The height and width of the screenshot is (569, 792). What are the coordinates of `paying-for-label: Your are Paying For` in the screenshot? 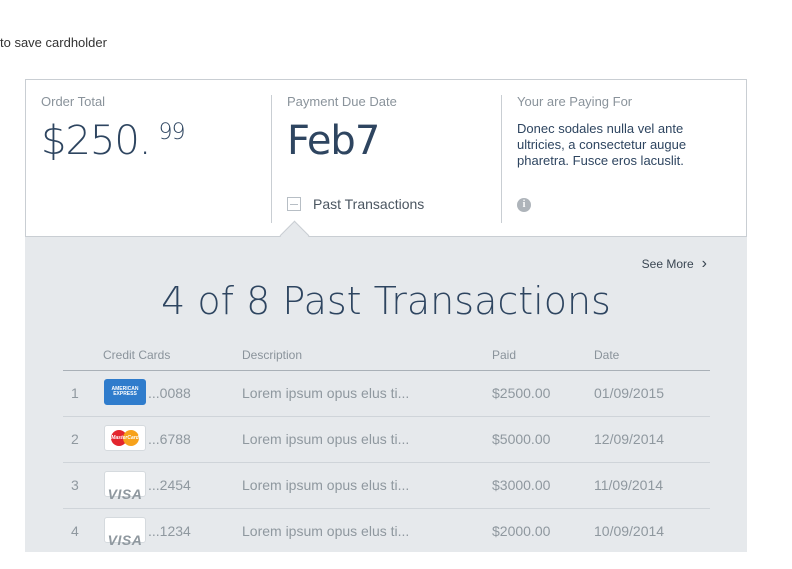 It's located at (575, 101).